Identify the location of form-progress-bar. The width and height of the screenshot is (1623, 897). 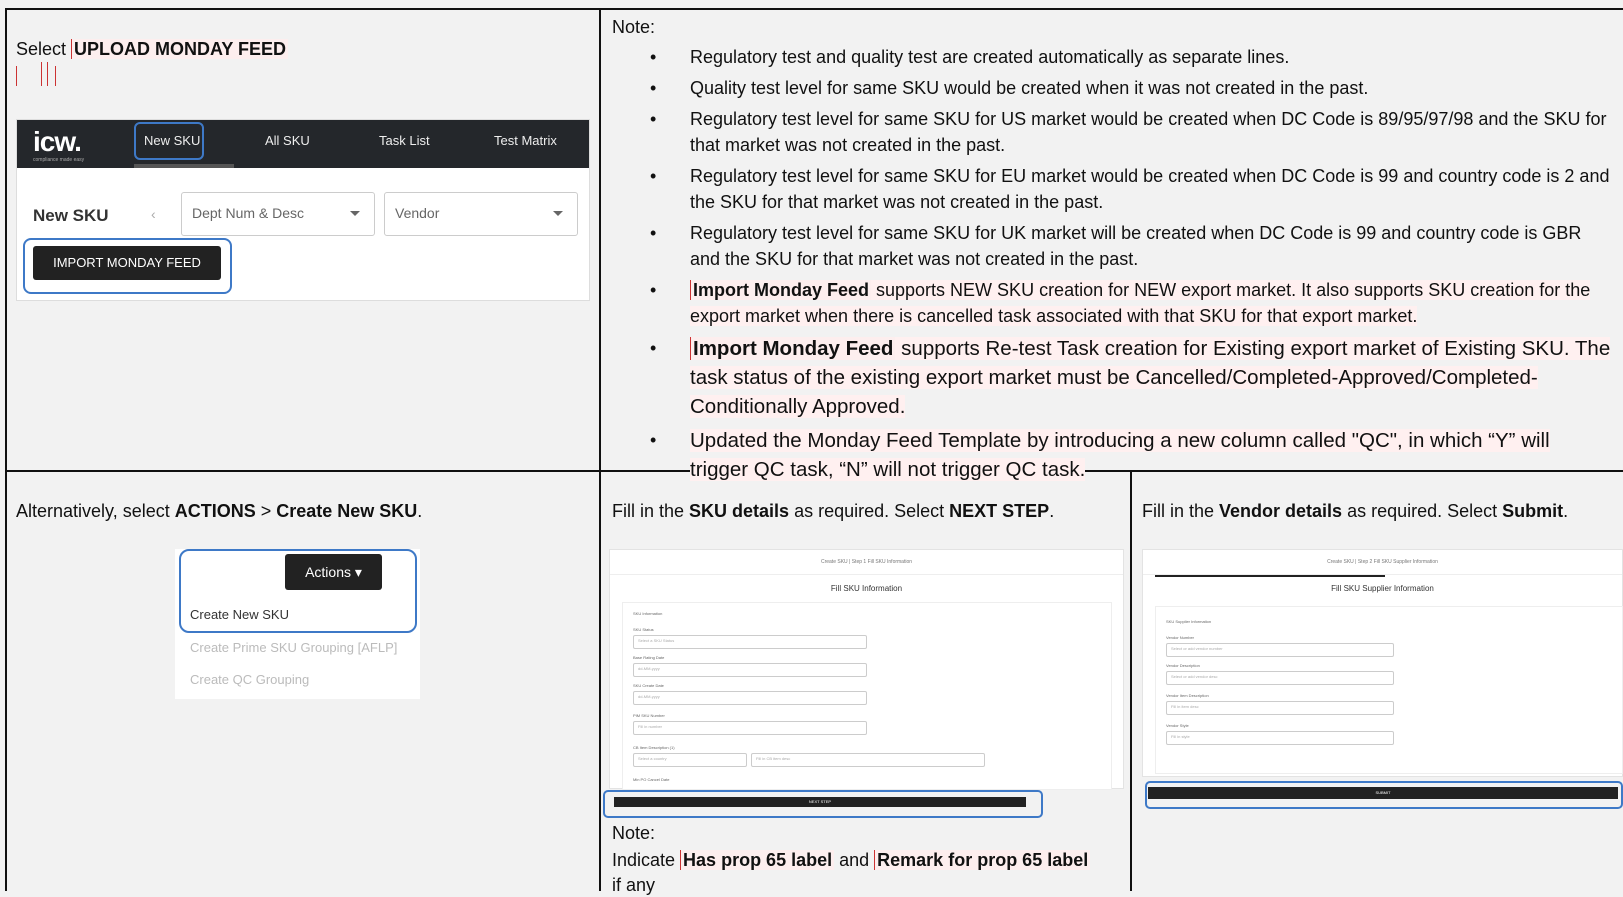
(1270, 576).